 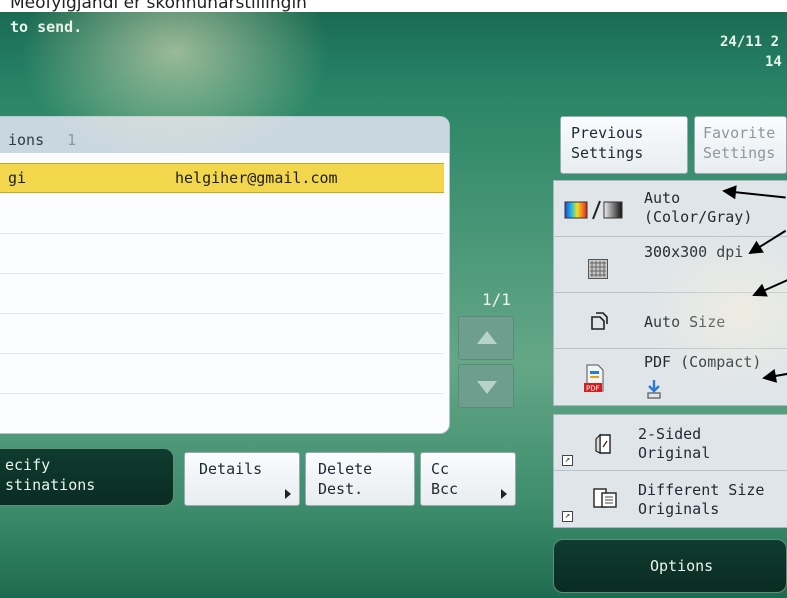 I want to click on different-size-originals-setting: ↗ Different Size Originals, so click(x=670, y=499).